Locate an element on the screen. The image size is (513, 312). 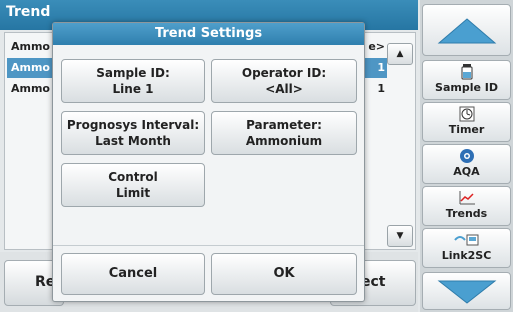
sample-id-setting-label: Sample ID: is located at coordinates (133, 73).